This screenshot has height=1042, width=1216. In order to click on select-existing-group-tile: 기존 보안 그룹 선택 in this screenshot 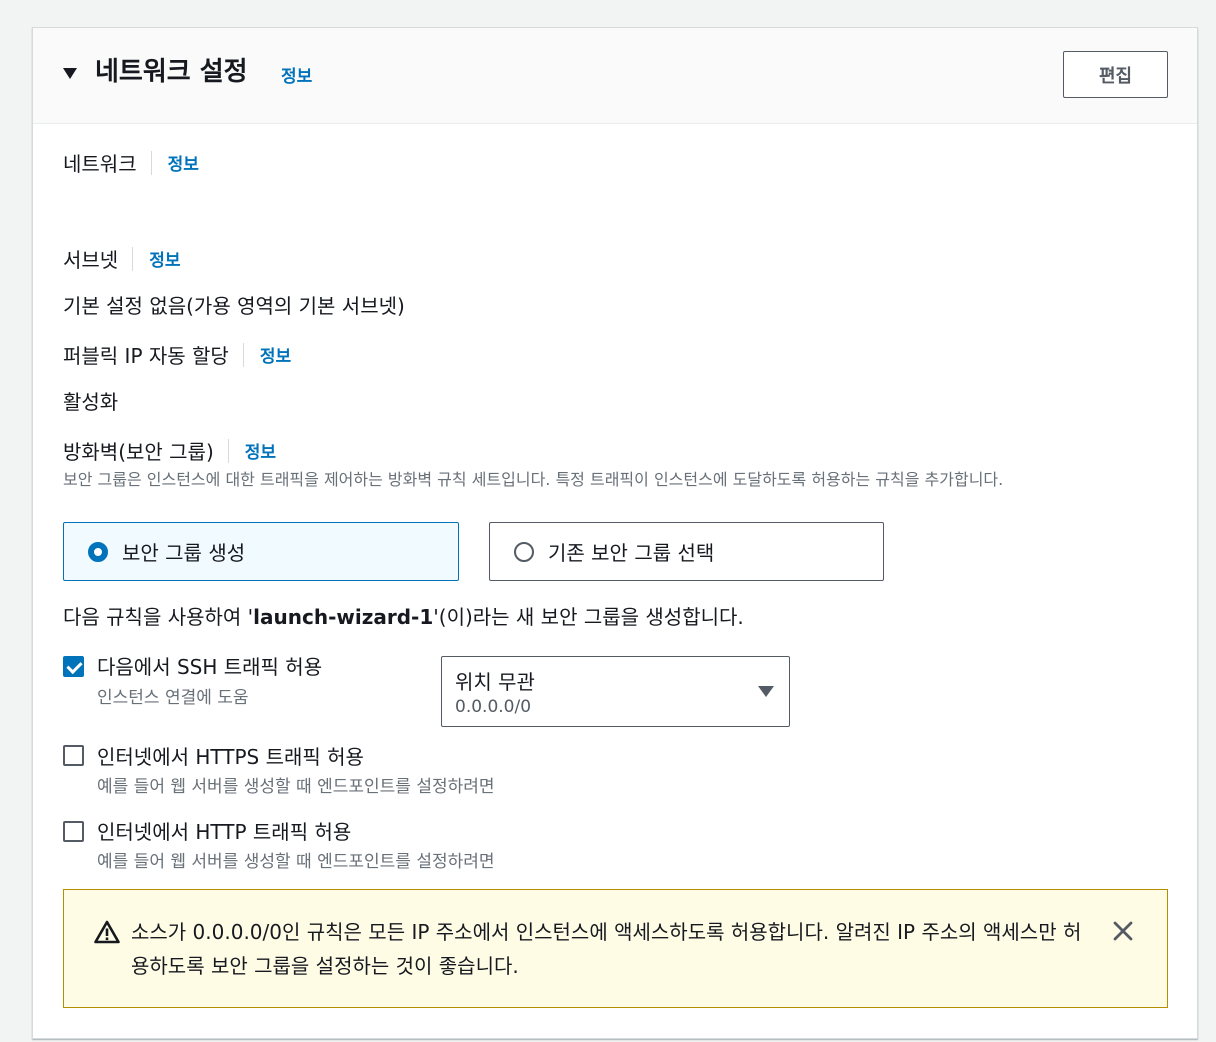, I will do `click(686, 551)`.